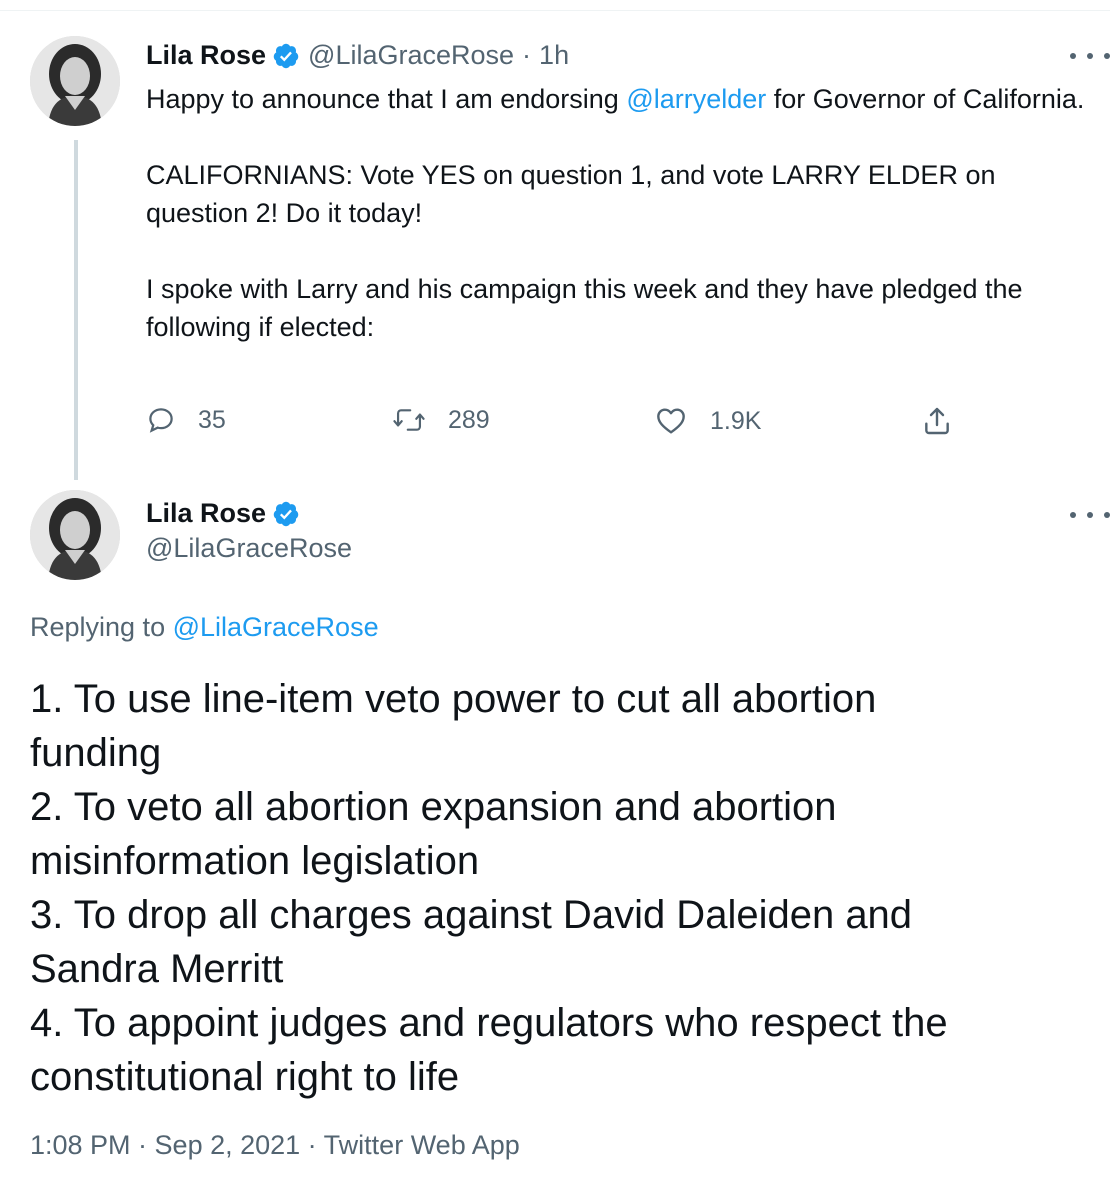 This screenshot has width=1110, height=1200. What do you see at coordinates (556, 427) in the screenshot?
I see `tweet-actions: 35 289 1.9K` at bounding box center [556, 427].